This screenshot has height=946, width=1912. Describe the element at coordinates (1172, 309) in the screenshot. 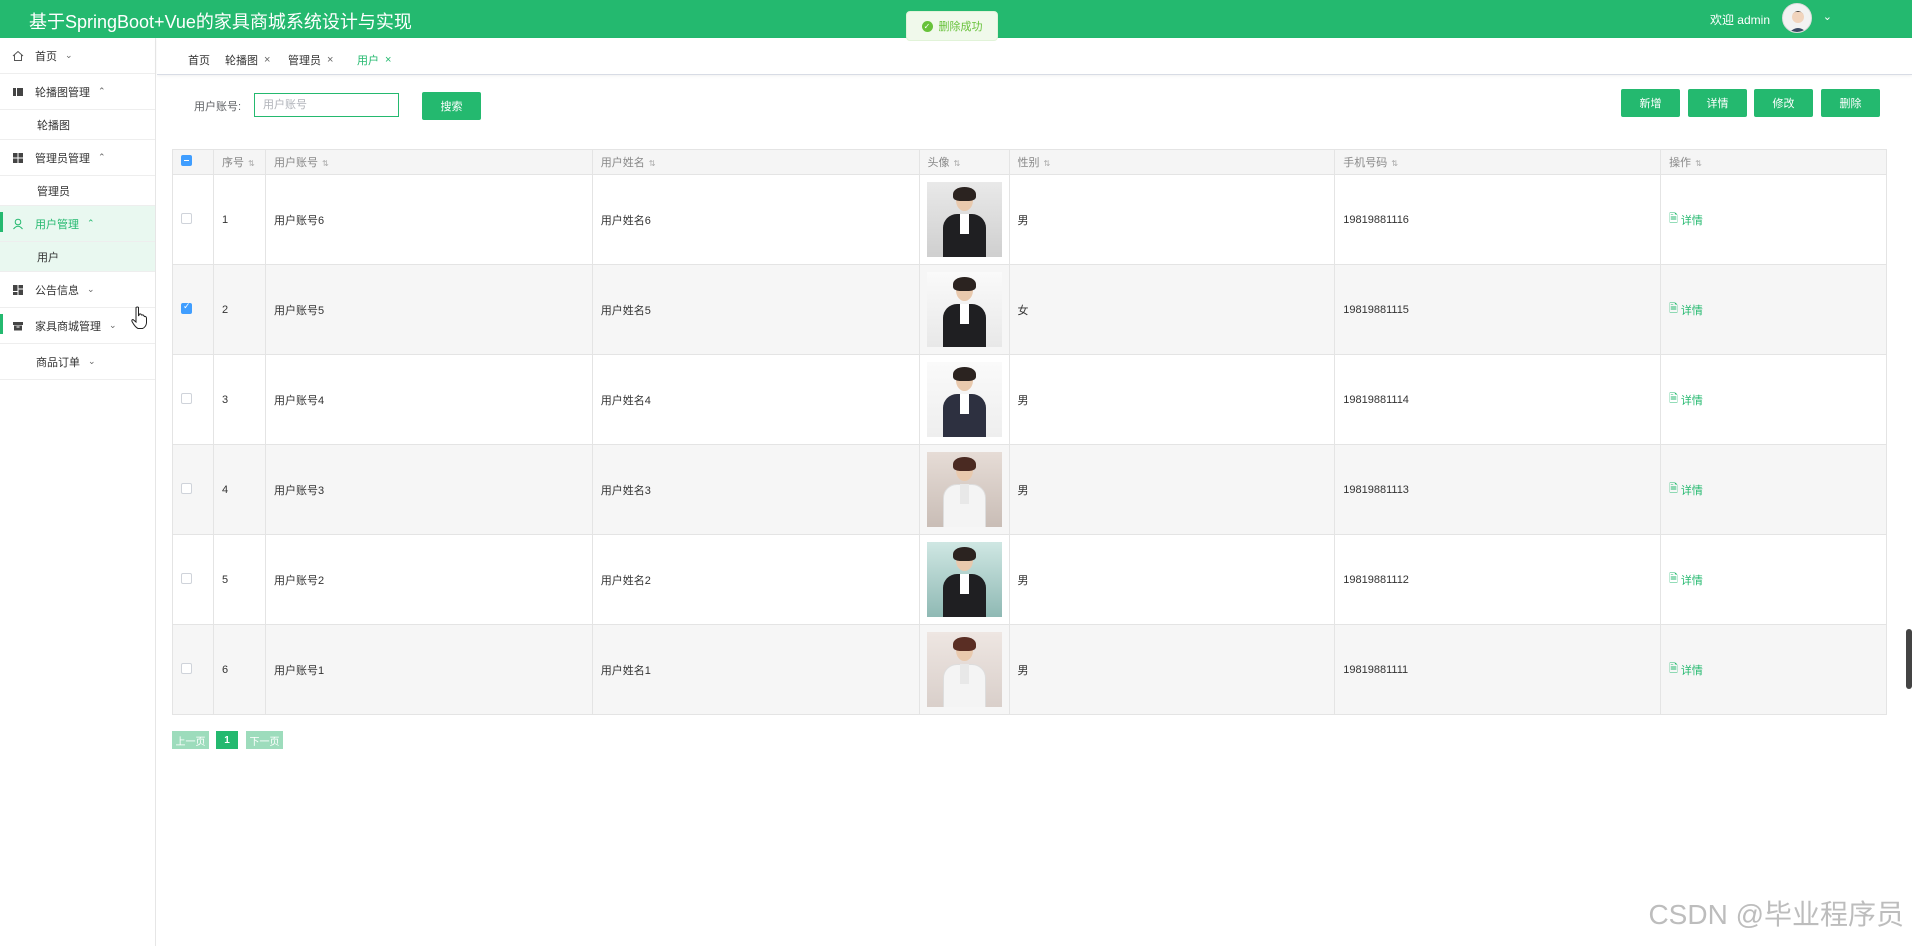

I see `cell-gender: 女` at that location.